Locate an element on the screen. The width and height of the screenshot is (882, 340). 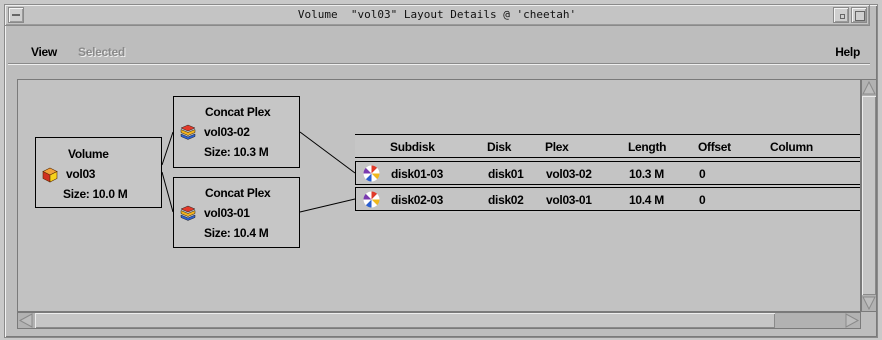
vertical-scroll-thumb is located at coordinates (869, 195).